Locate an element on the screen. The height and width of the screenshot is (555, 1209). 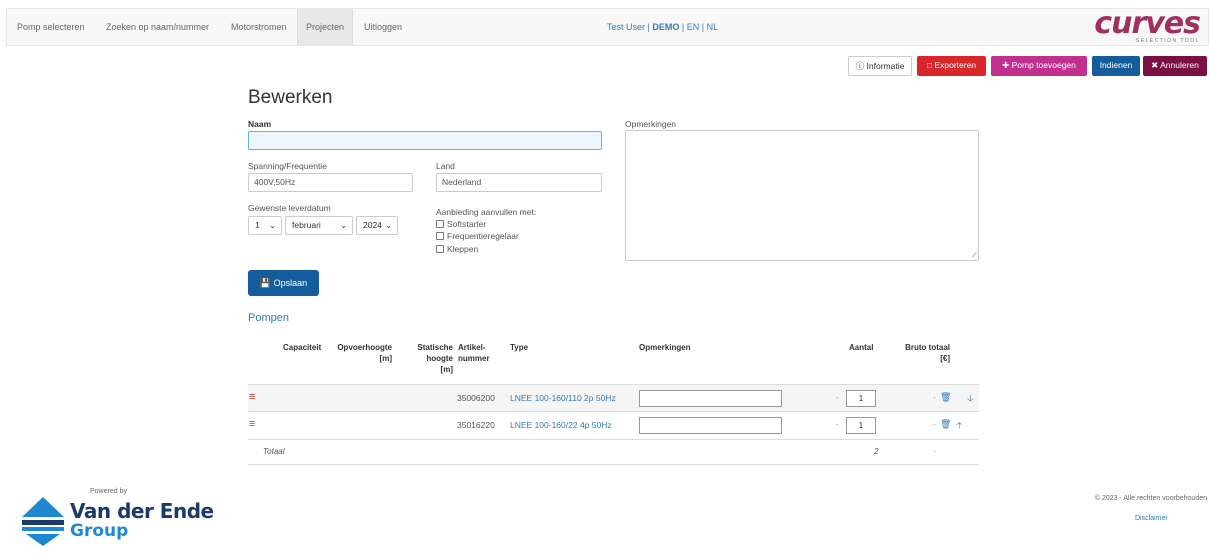
delivery-date-label: Gewenste leverdatum is located at coordinates (289, 208).